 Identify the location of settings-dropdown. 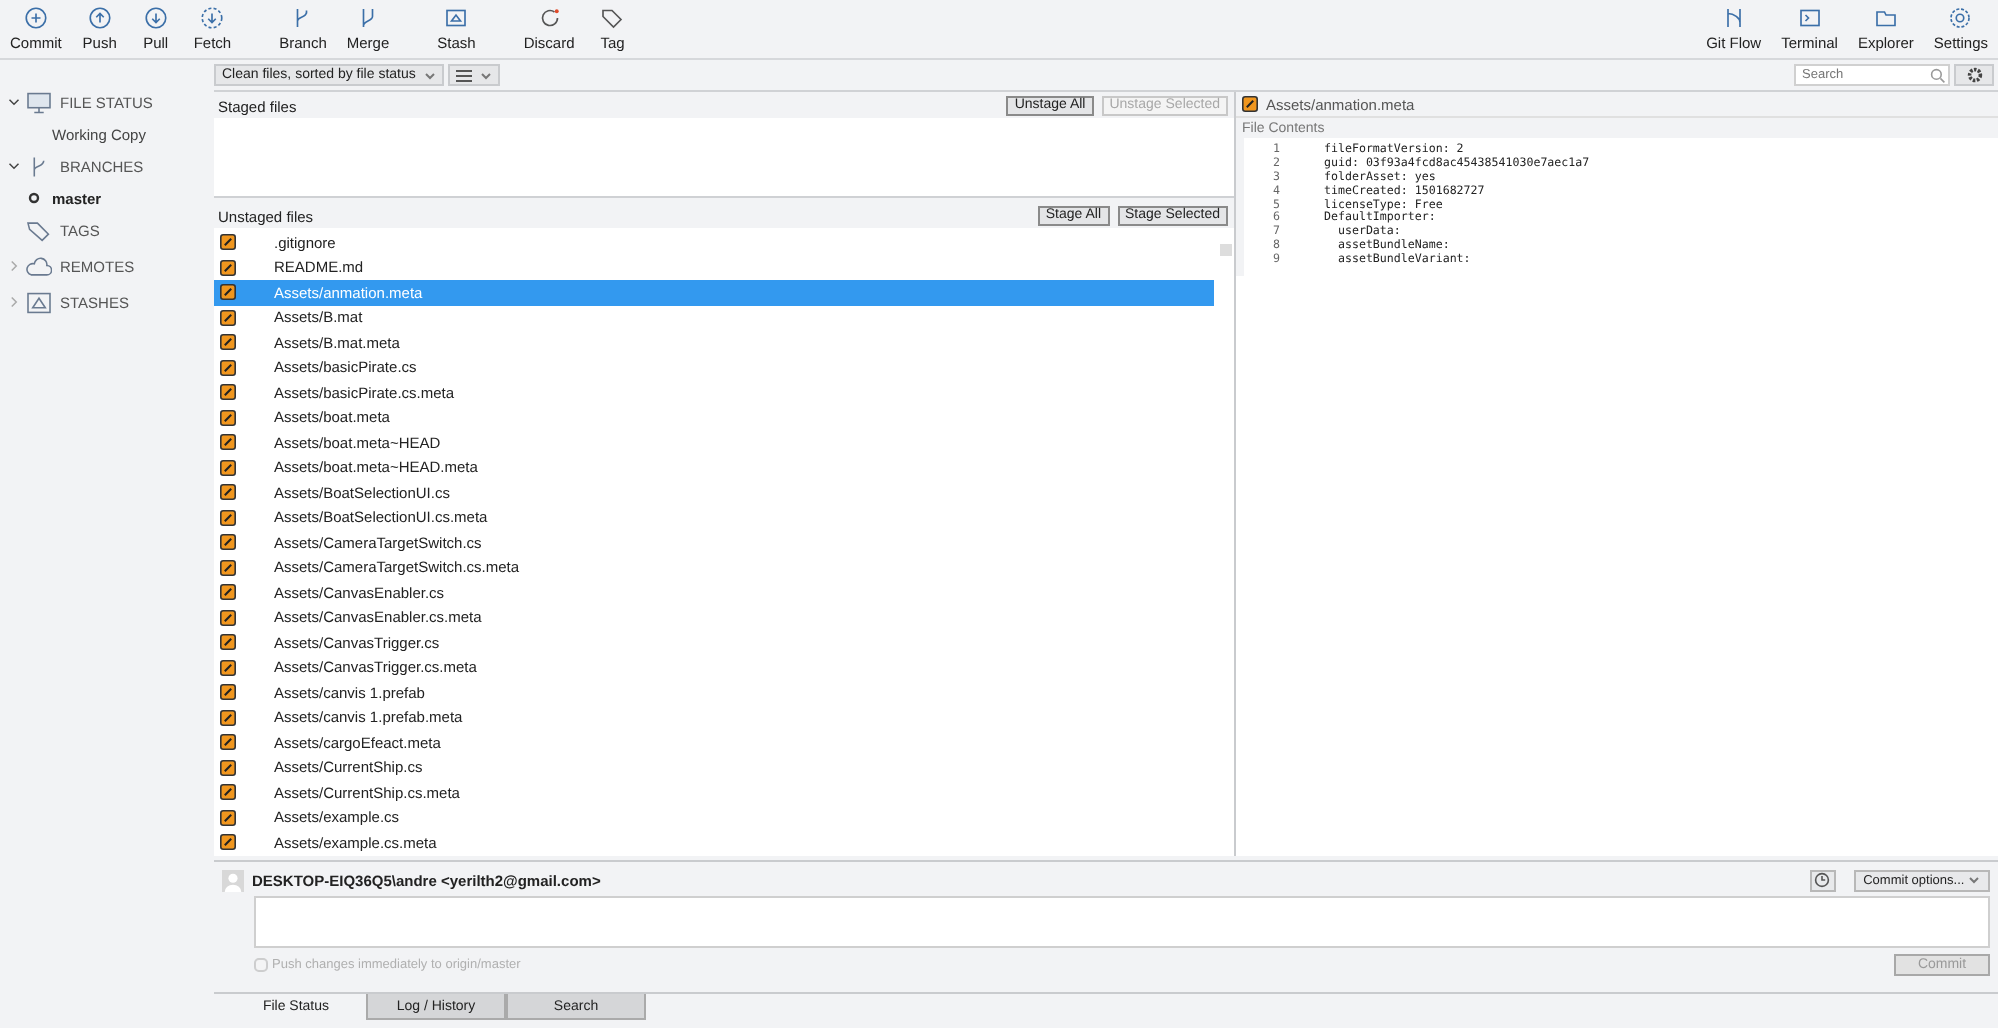
(1974, 75).